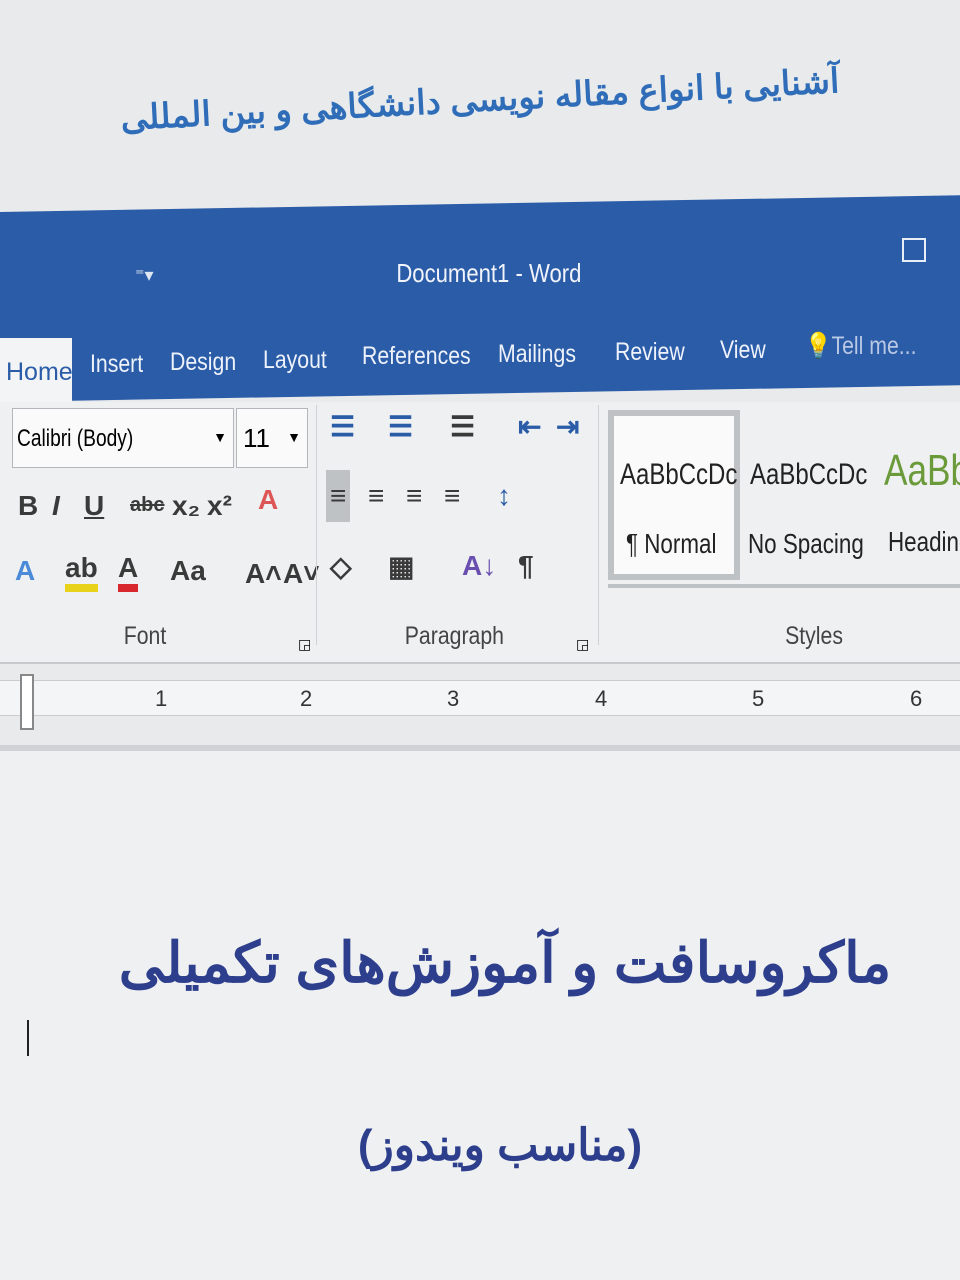  Describe the element at coordinates (81, 572) in the screenshot. I see `highlight-color-button: ab` at that location.